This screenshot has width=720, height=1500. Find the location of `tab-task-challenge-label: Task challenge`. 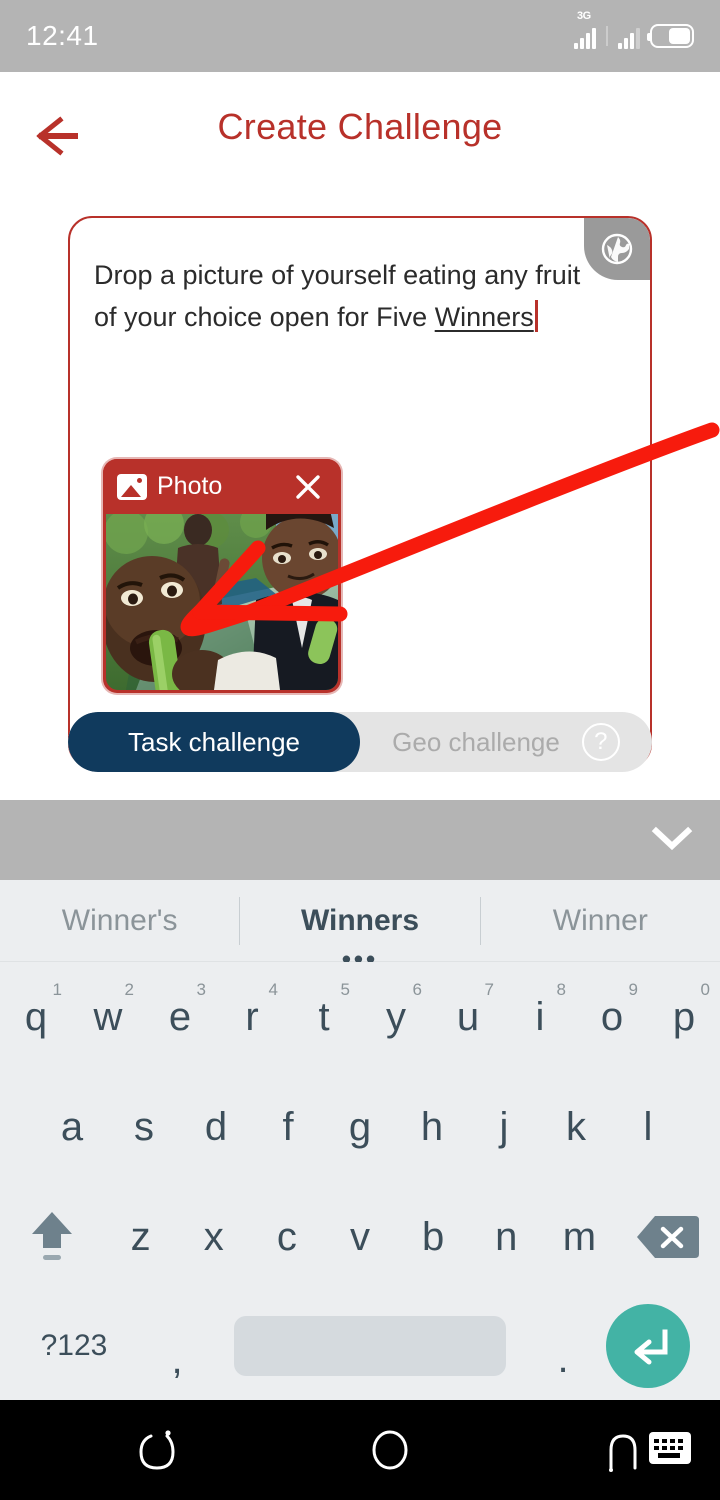

tab-task-challenge-label: Task challenge is located at coordinates (214, 741).